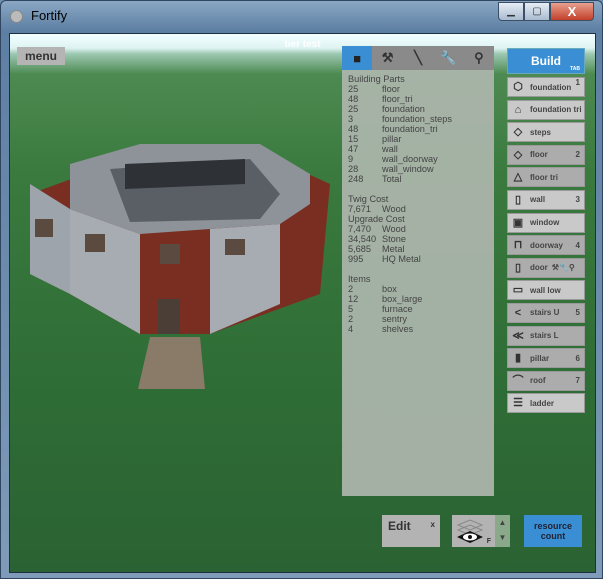 Image resolution: width=603 pixels, height=579 pixels. I want to click on tab-building-block-icon: ■, so click(357, 58).